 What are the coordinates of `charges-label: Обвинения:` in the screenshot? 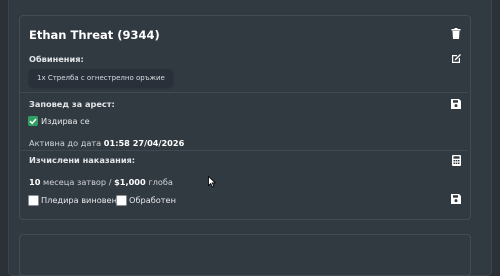 It's located at (56, 59).